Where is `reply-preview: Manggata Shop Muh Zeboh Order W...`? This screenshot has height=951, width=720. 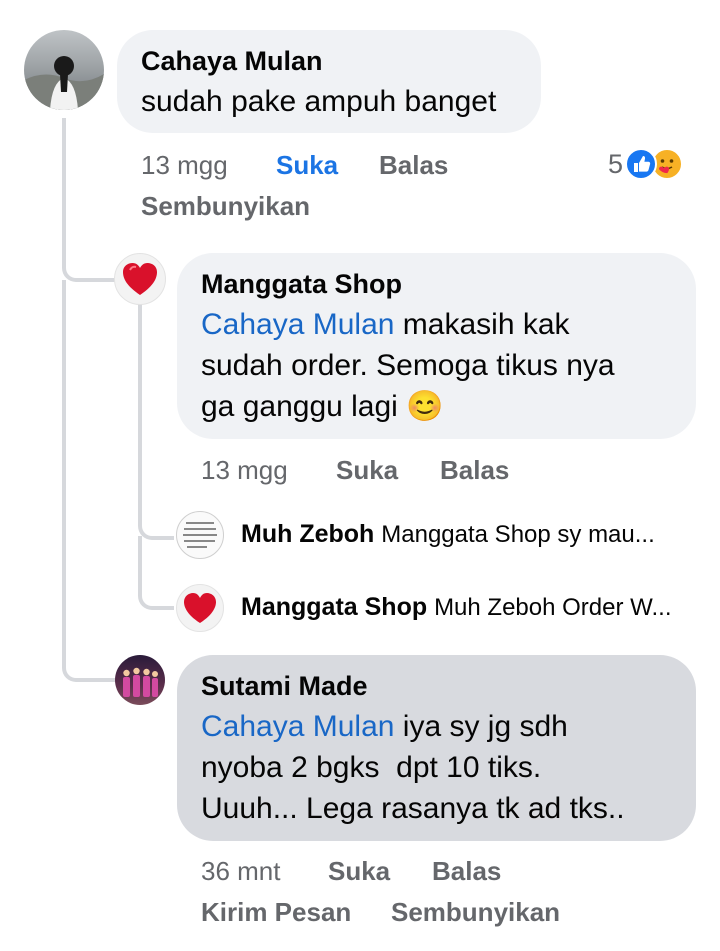
reply-preview: Manggata Shop Muh Zeboh Order W... is located at coordinates (456, 607).